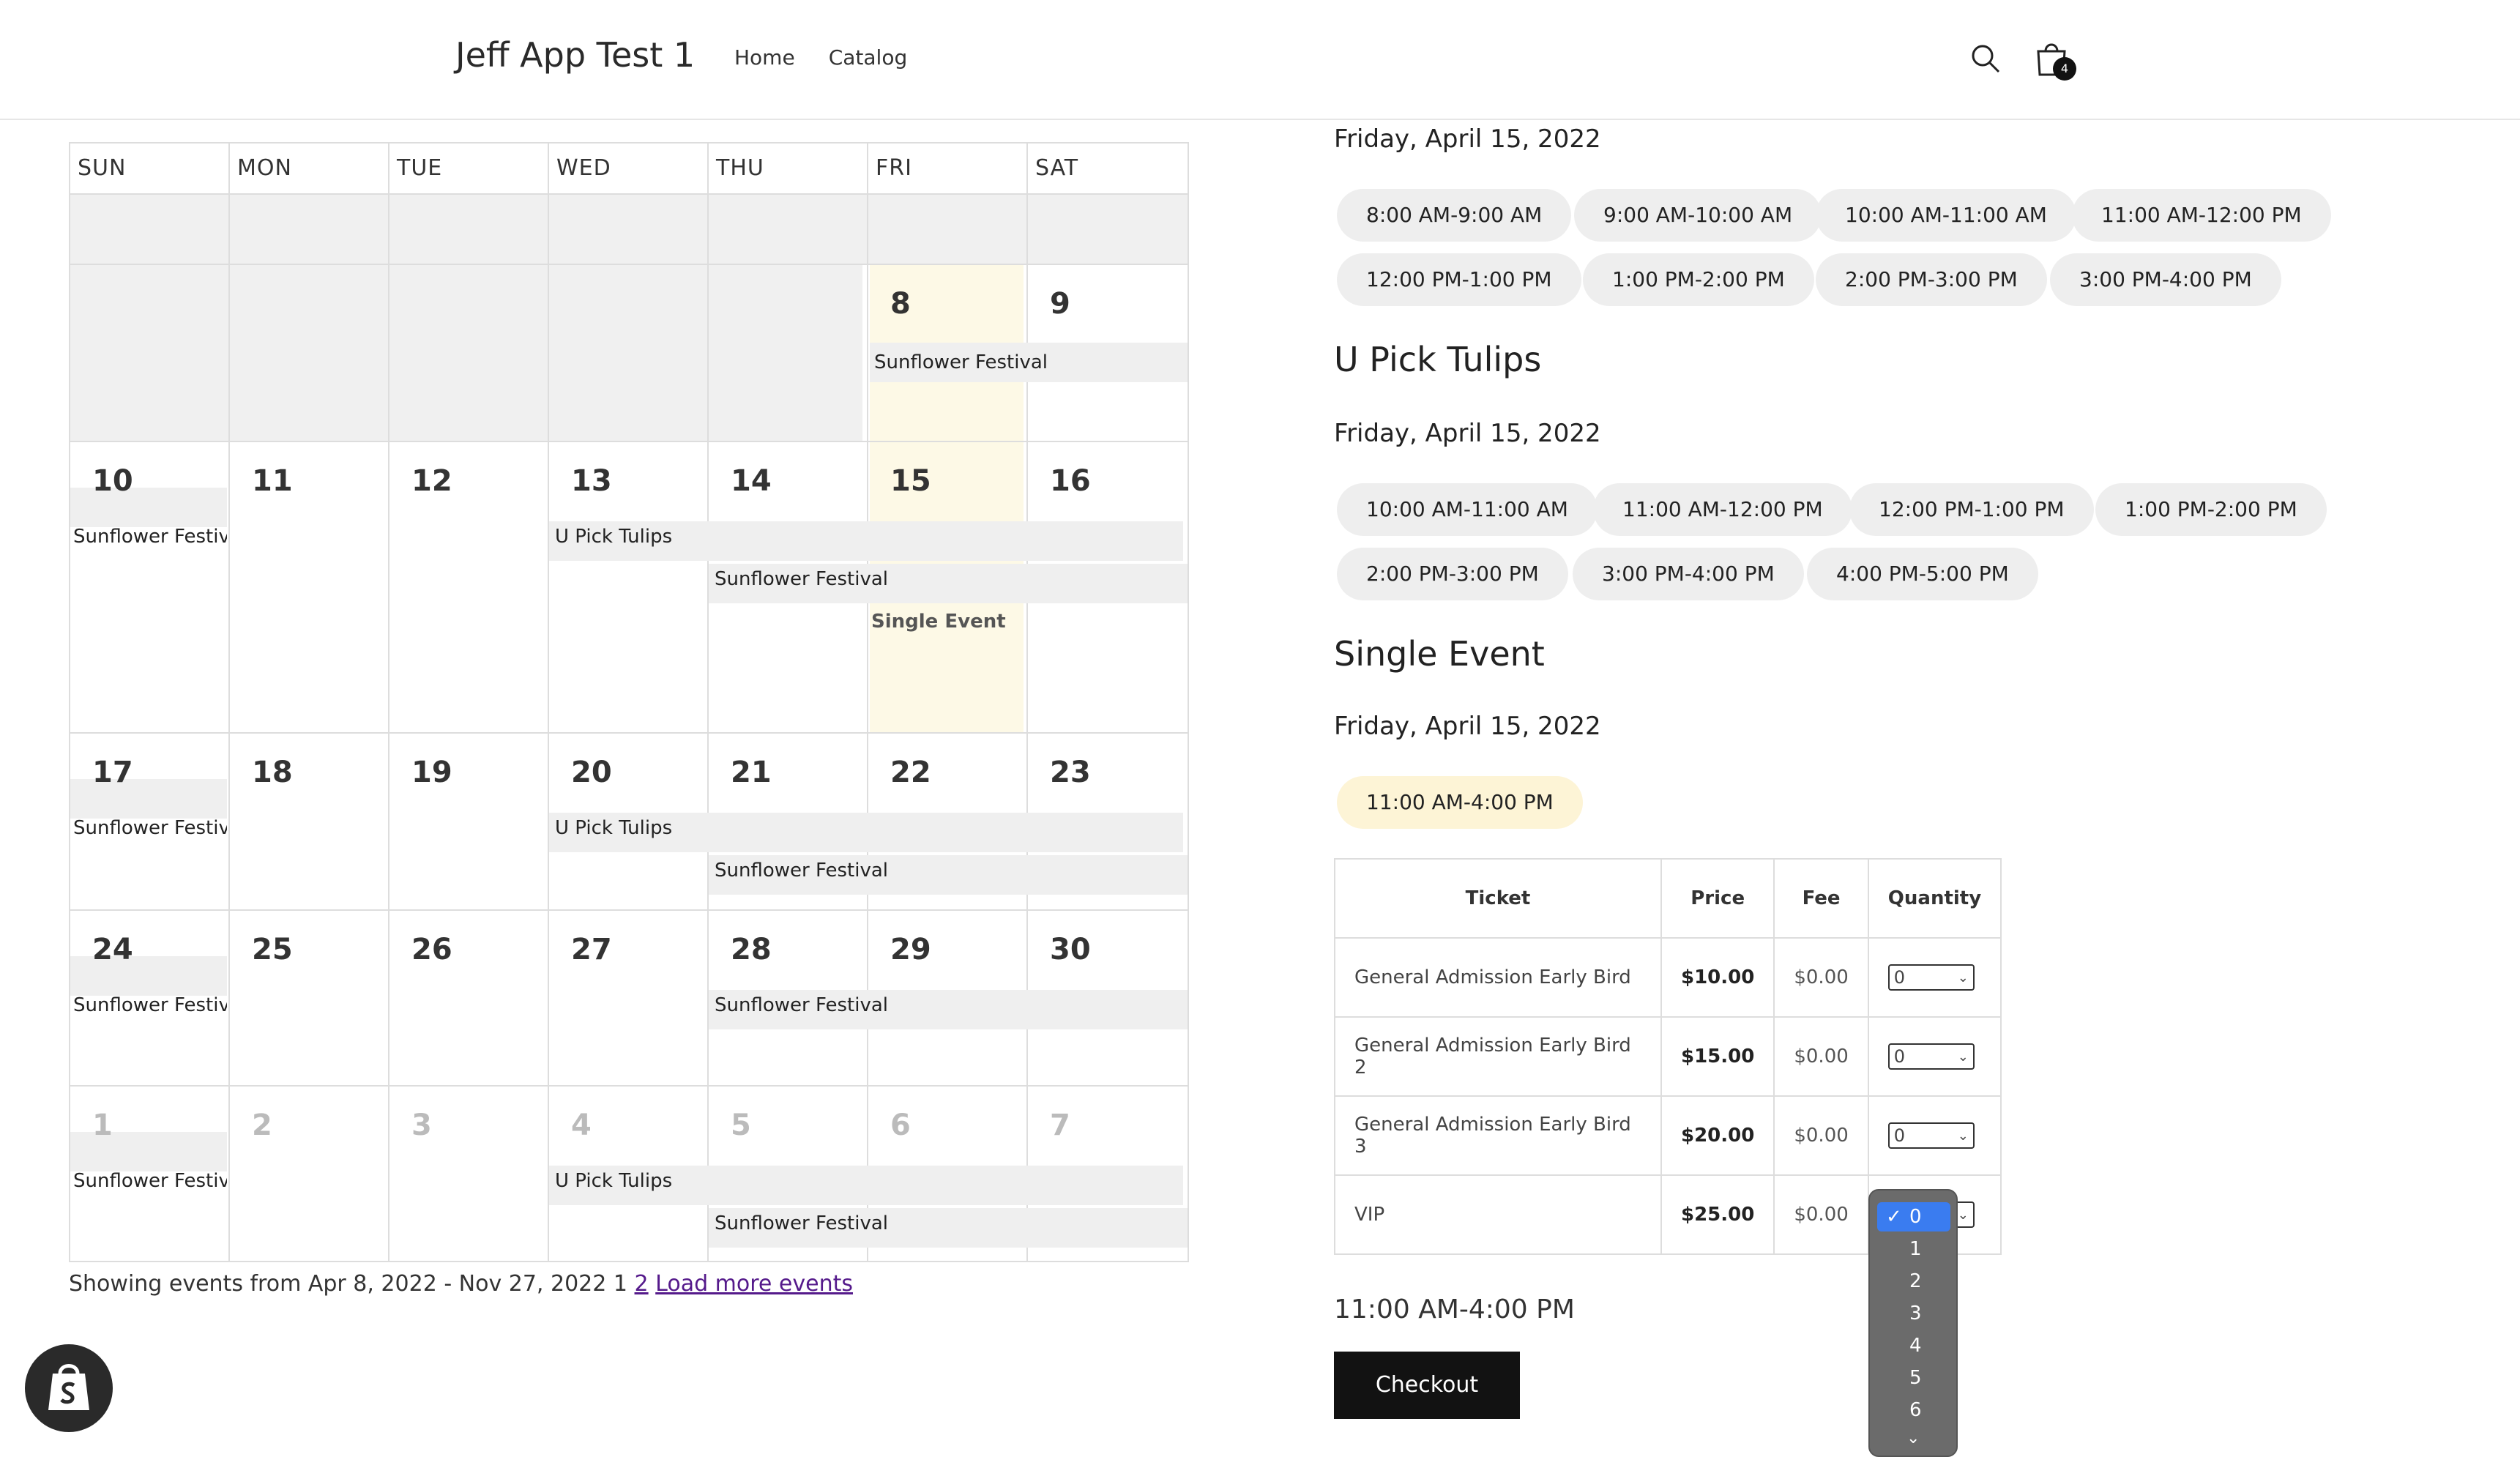 Image resolution: width=2520 pixels, height=1457 pixels. What do you see at coordinates (2064, 69) in the screenshot?
I see `cart-count-badge: 4` at bounding box center [2064, 69].